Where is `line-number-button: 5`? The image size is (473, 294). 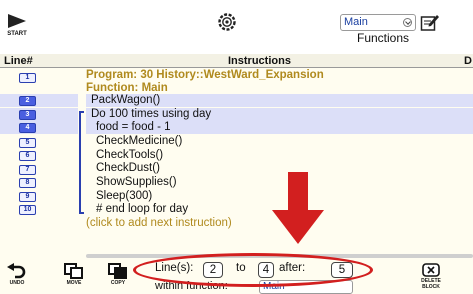 line-number-button: 5 is located at coordinates (27, 143).